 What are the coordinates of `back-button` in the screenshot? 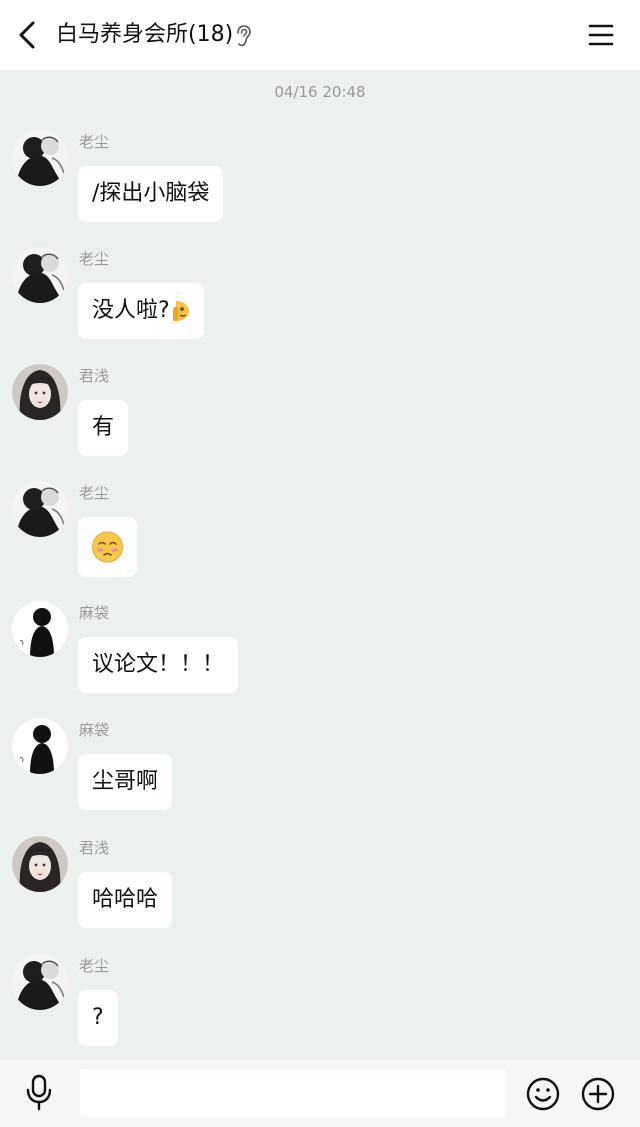 It's located at (28, 35).